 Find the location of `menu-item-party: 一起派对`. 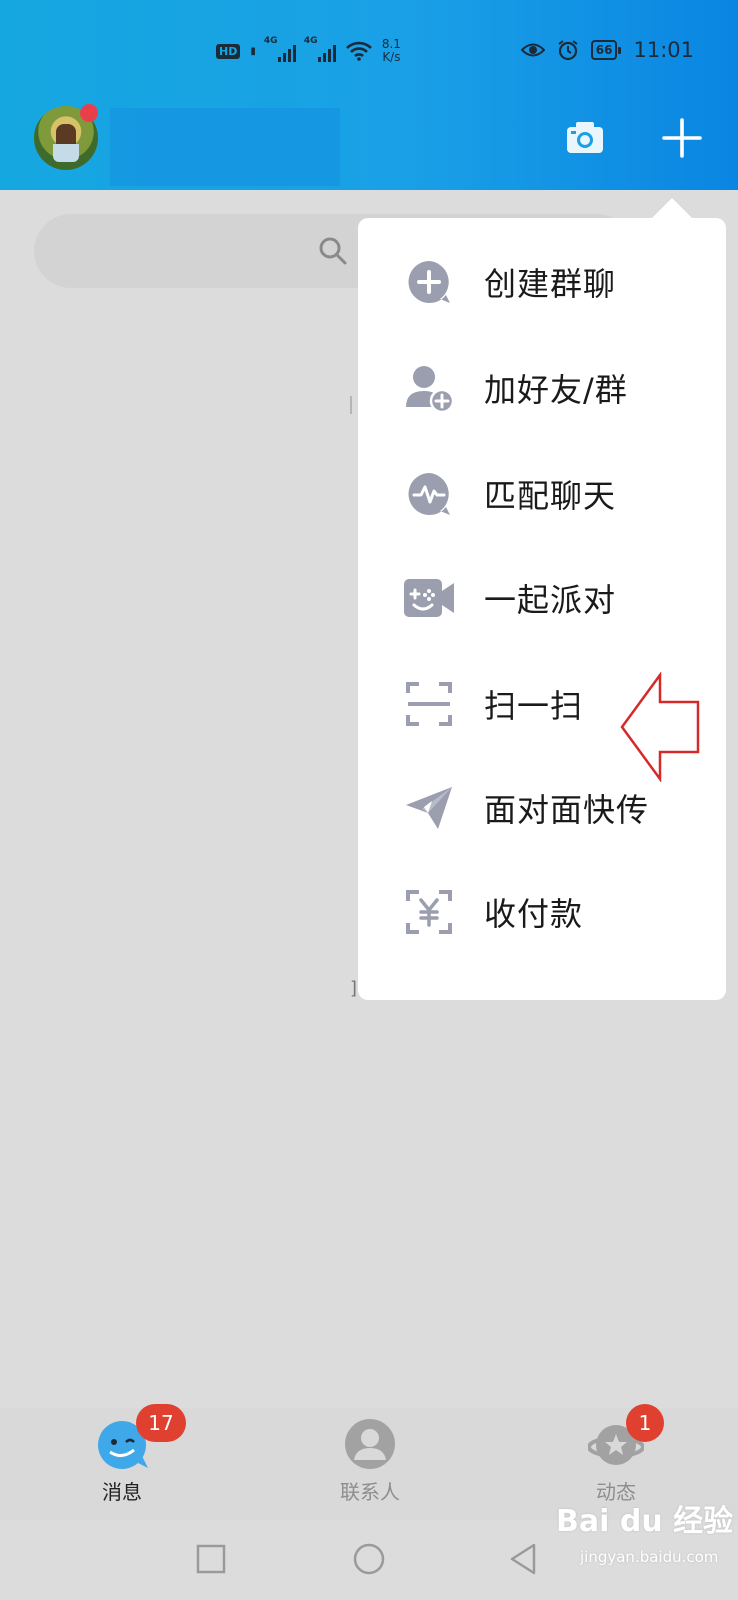

menu-item-party: 一起派对 is located at coordinates (542, 598).